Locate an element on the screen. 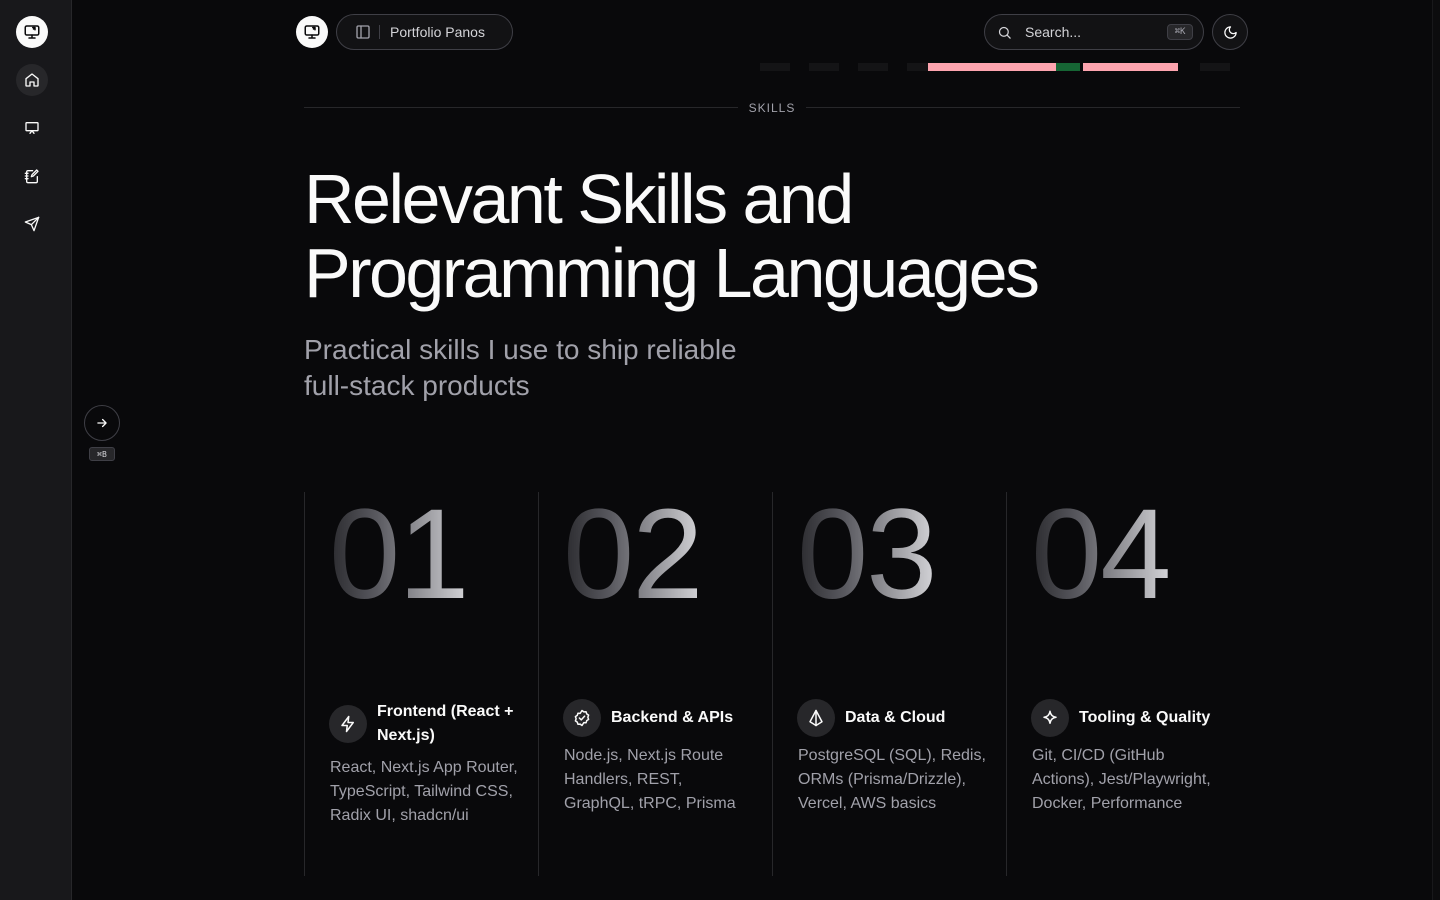 The width and height of the screenshot is (1440, 900). title-line-2: Programming Languages is located at coordinates (672, 273).